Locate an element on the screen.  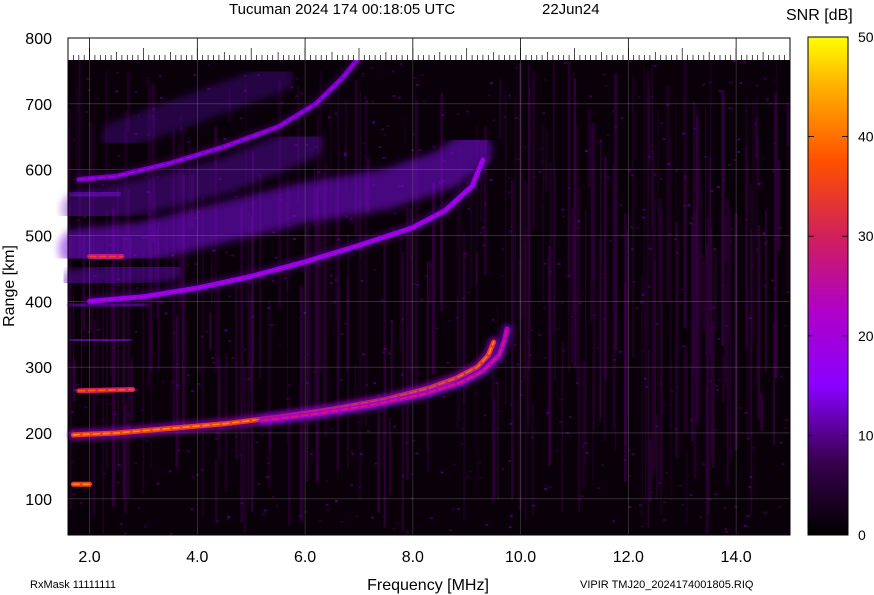
x-tick-labels: 2.0 4.0 6.0 8.0 10.0 12.0 14.0 is located at coordinates (414, 557).